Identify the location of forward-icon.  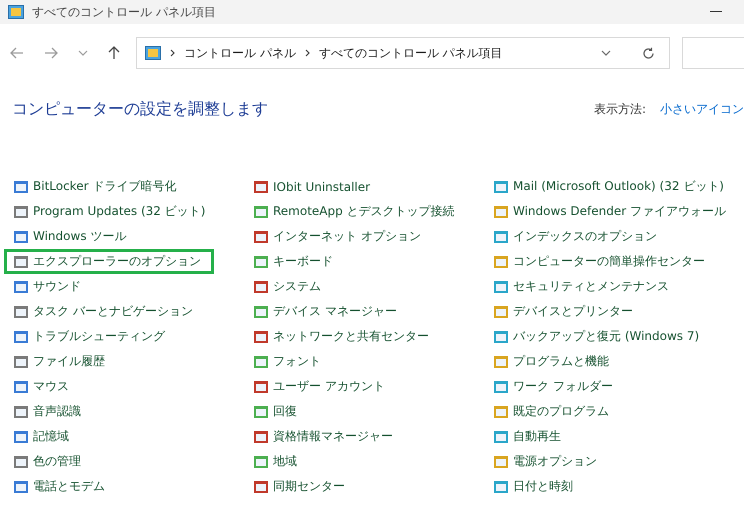
(51, 53).